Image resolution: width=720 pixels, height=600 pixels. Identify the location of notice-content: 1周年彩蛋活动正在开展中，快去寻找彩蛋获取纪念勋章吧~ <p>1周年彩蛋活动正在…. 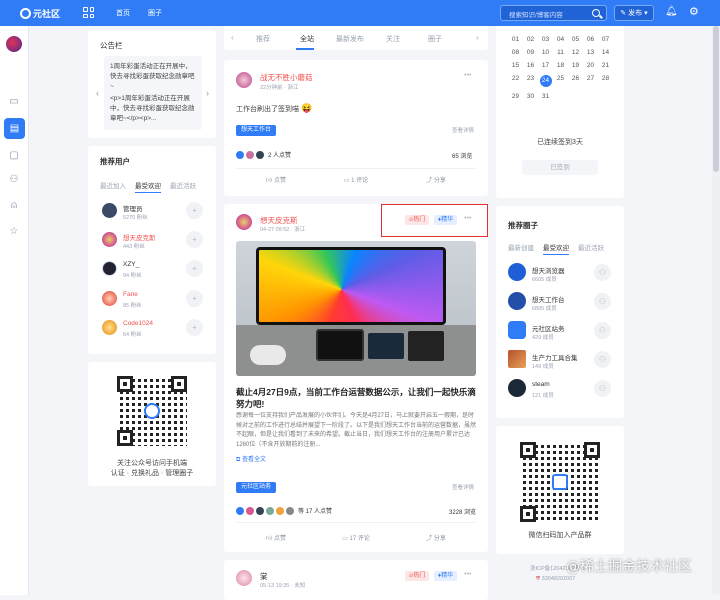
(153, 93).